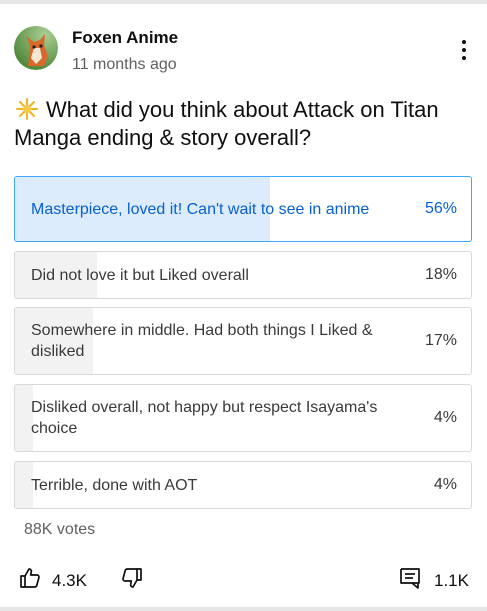  I want to click on like-button: 4.3K, so click(52, 580).